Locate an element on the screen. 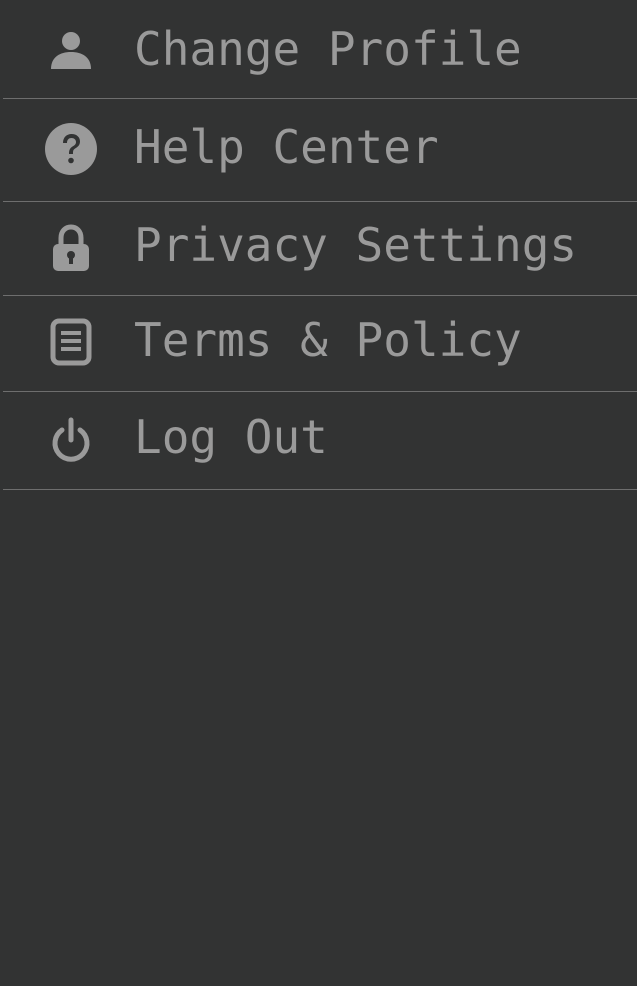 The height and width of the screenshot is (986, 637). menu-item-label: Privacy Settings is located at coordinates (356, 245).